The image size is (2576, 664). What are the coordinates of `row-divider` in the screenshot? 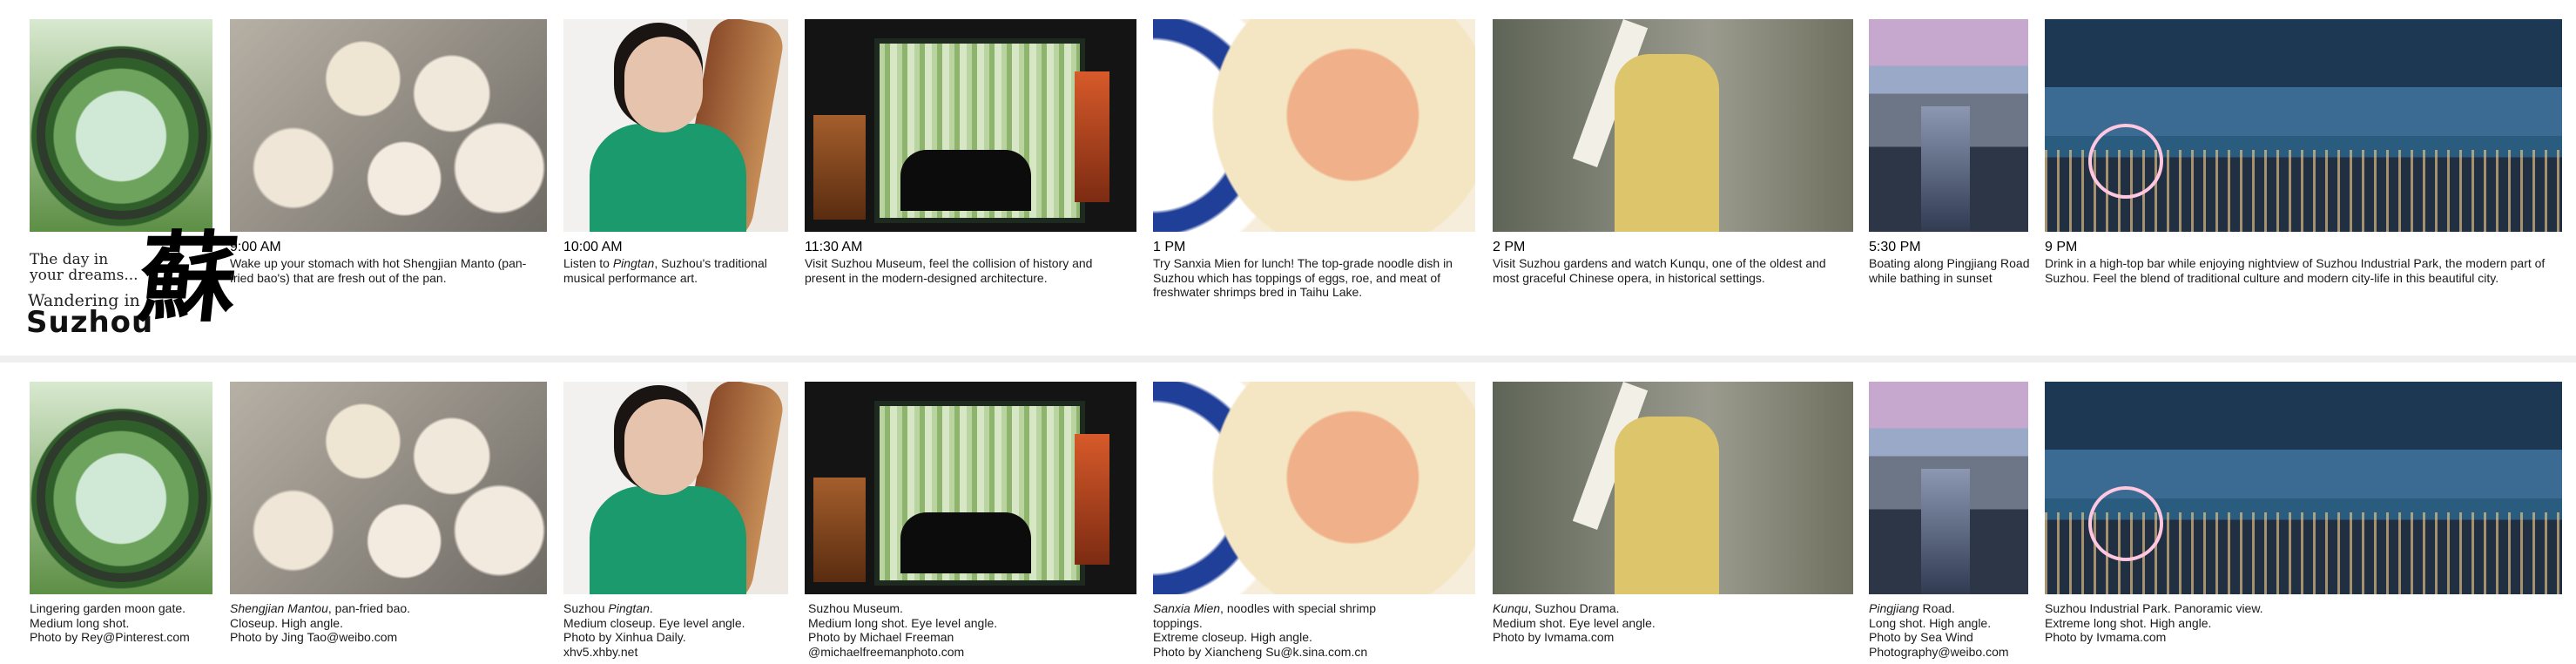 It's located at (1288, 359).